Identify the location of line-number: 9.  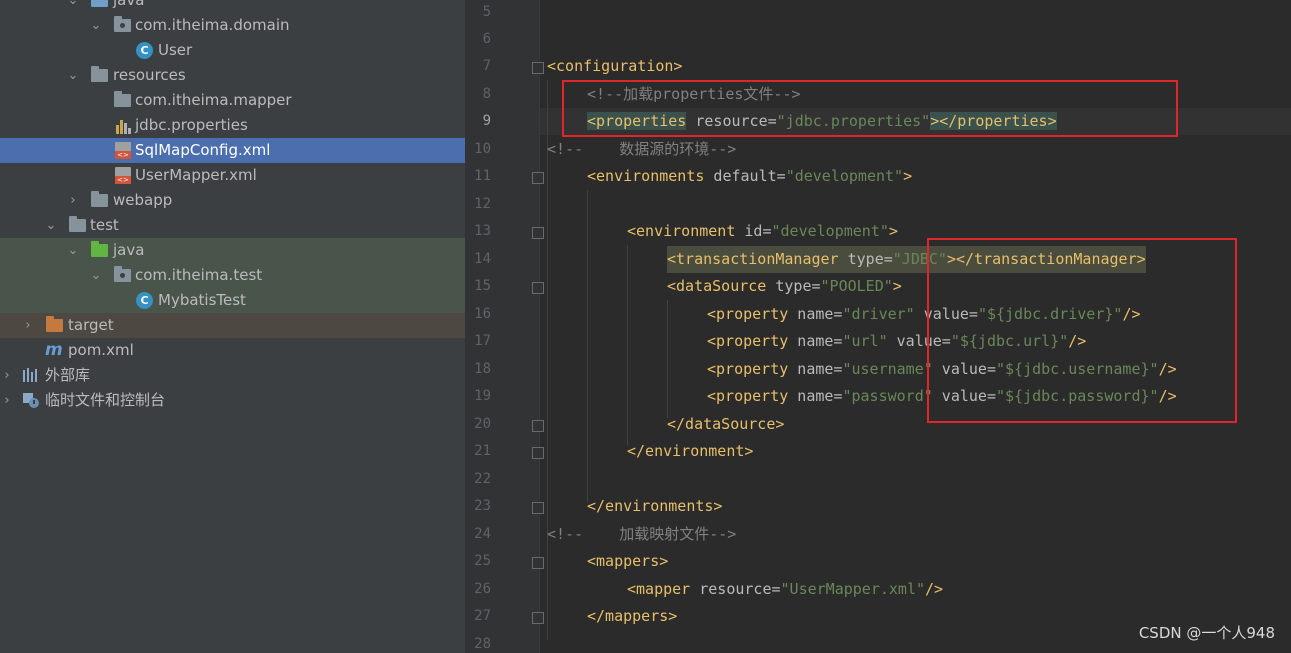
(486, 121).